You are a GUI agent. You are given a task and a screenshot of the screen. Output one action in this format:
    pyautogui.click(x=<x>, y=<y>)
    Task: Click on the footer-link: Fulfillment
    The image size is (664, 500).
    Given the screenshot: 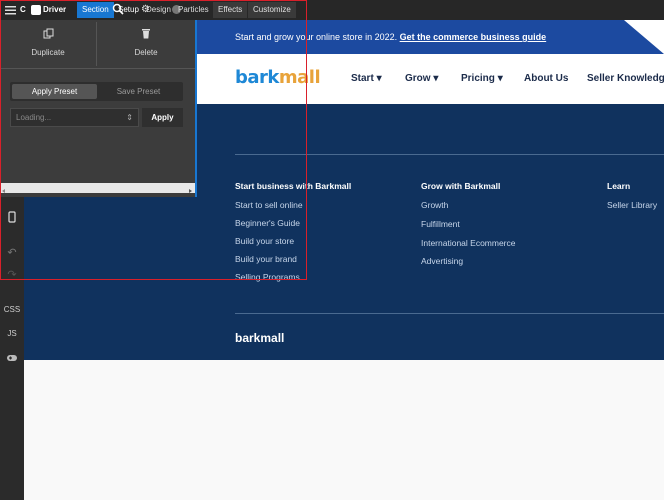 What is the action you would take?
    pyautogui.click(x=440, y=224)
    